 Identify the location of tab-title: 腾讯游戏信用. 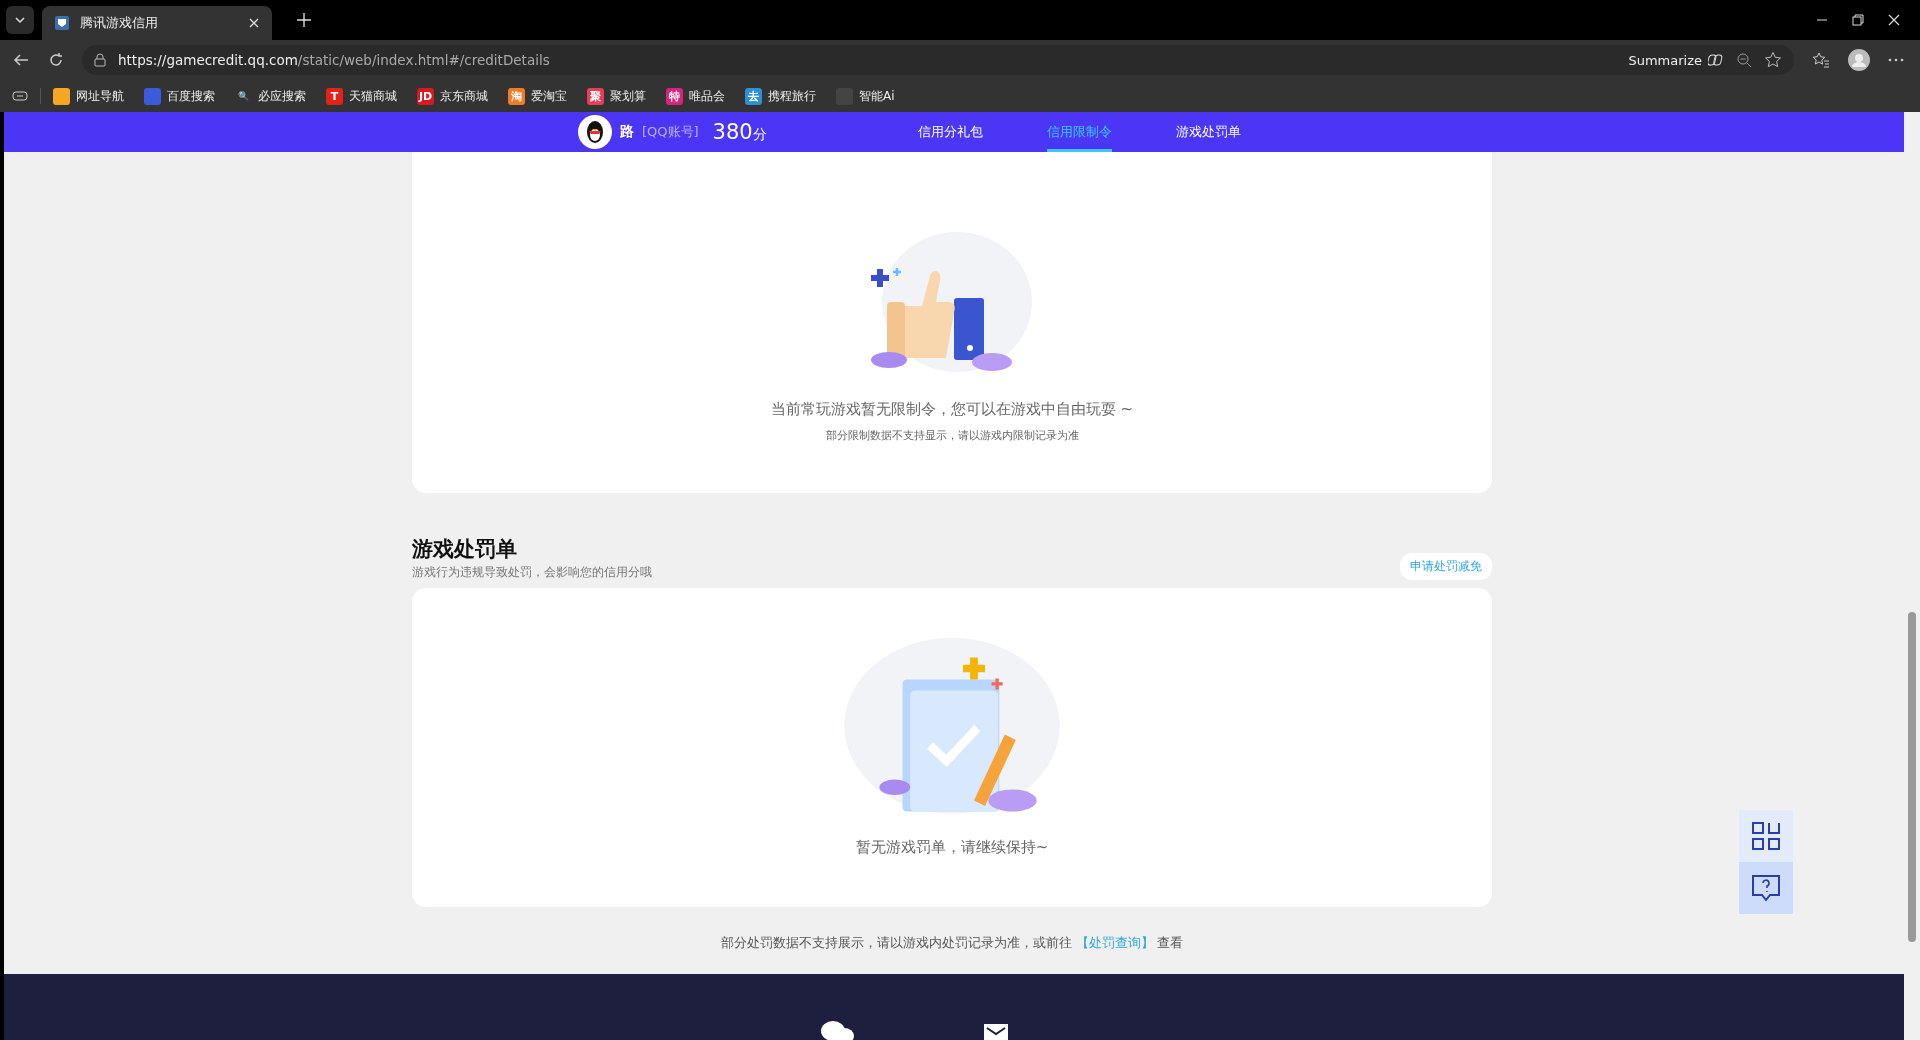
(119, 23).